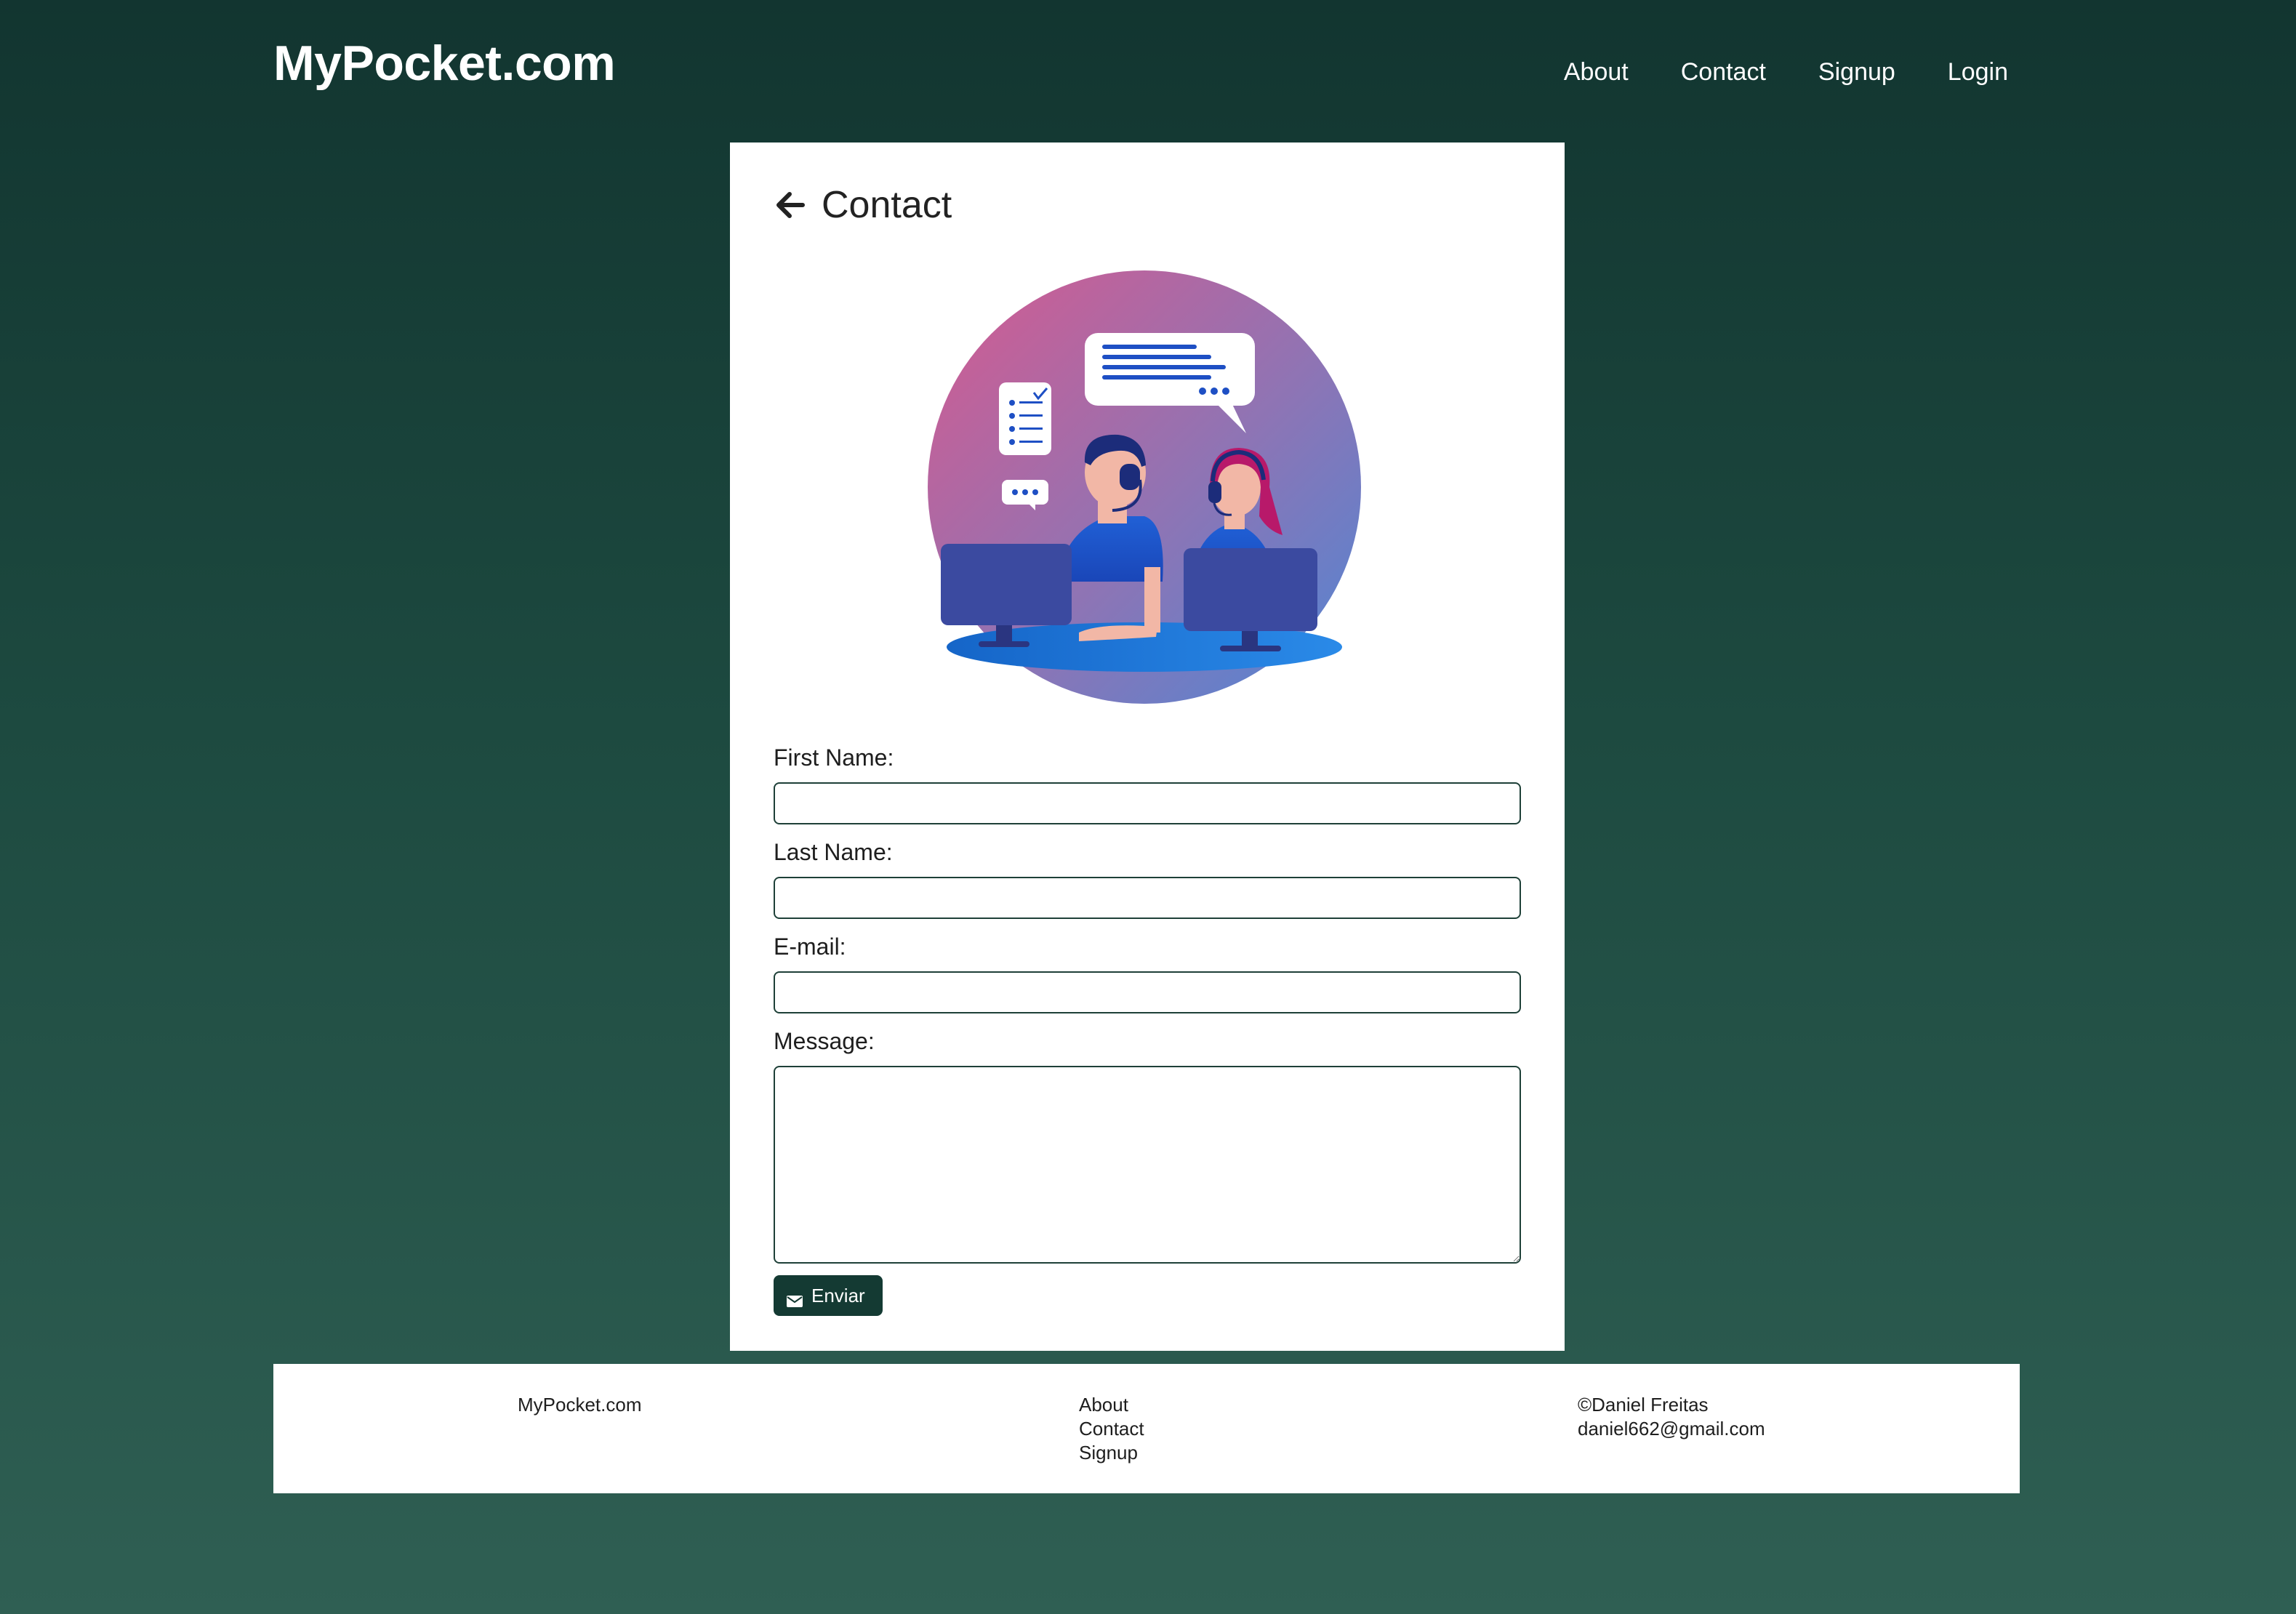 This screenshot has width=2296, height=1614. I want to click on footer-brand-column: MyPocket.com, so click(580, 1405).